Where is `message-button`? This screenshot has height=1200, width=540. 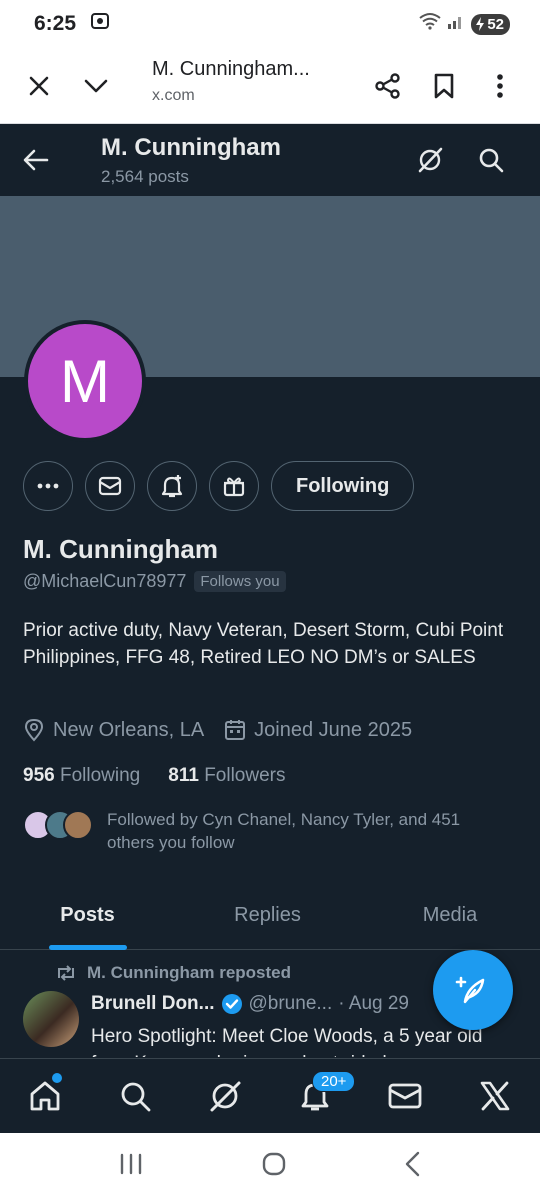 message-button is located at coordinates (110, 486).